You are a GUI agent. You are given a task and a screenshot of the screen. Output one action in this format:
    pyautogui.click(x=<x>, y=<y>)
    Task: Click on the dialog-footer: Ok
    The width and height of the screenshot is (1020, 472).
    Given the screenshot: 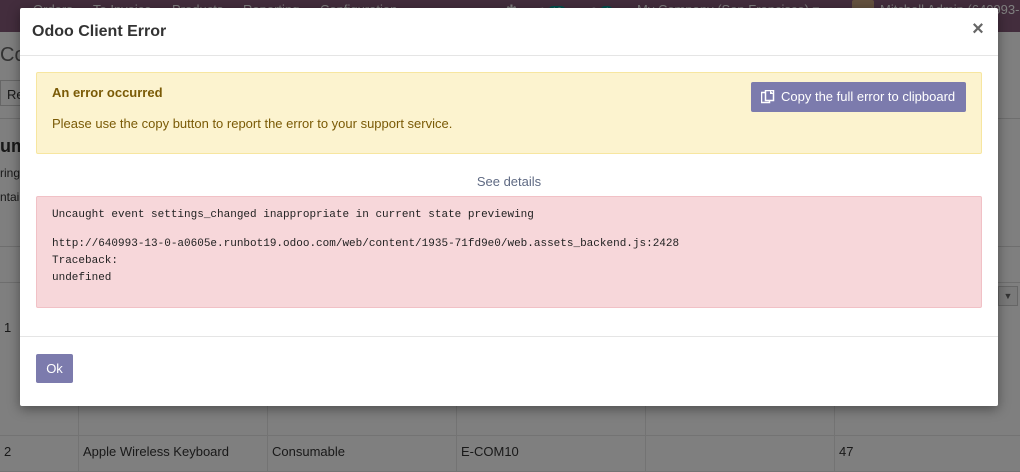 What is the action you would take?
    pyautogui.click(x=509, y=371)
    